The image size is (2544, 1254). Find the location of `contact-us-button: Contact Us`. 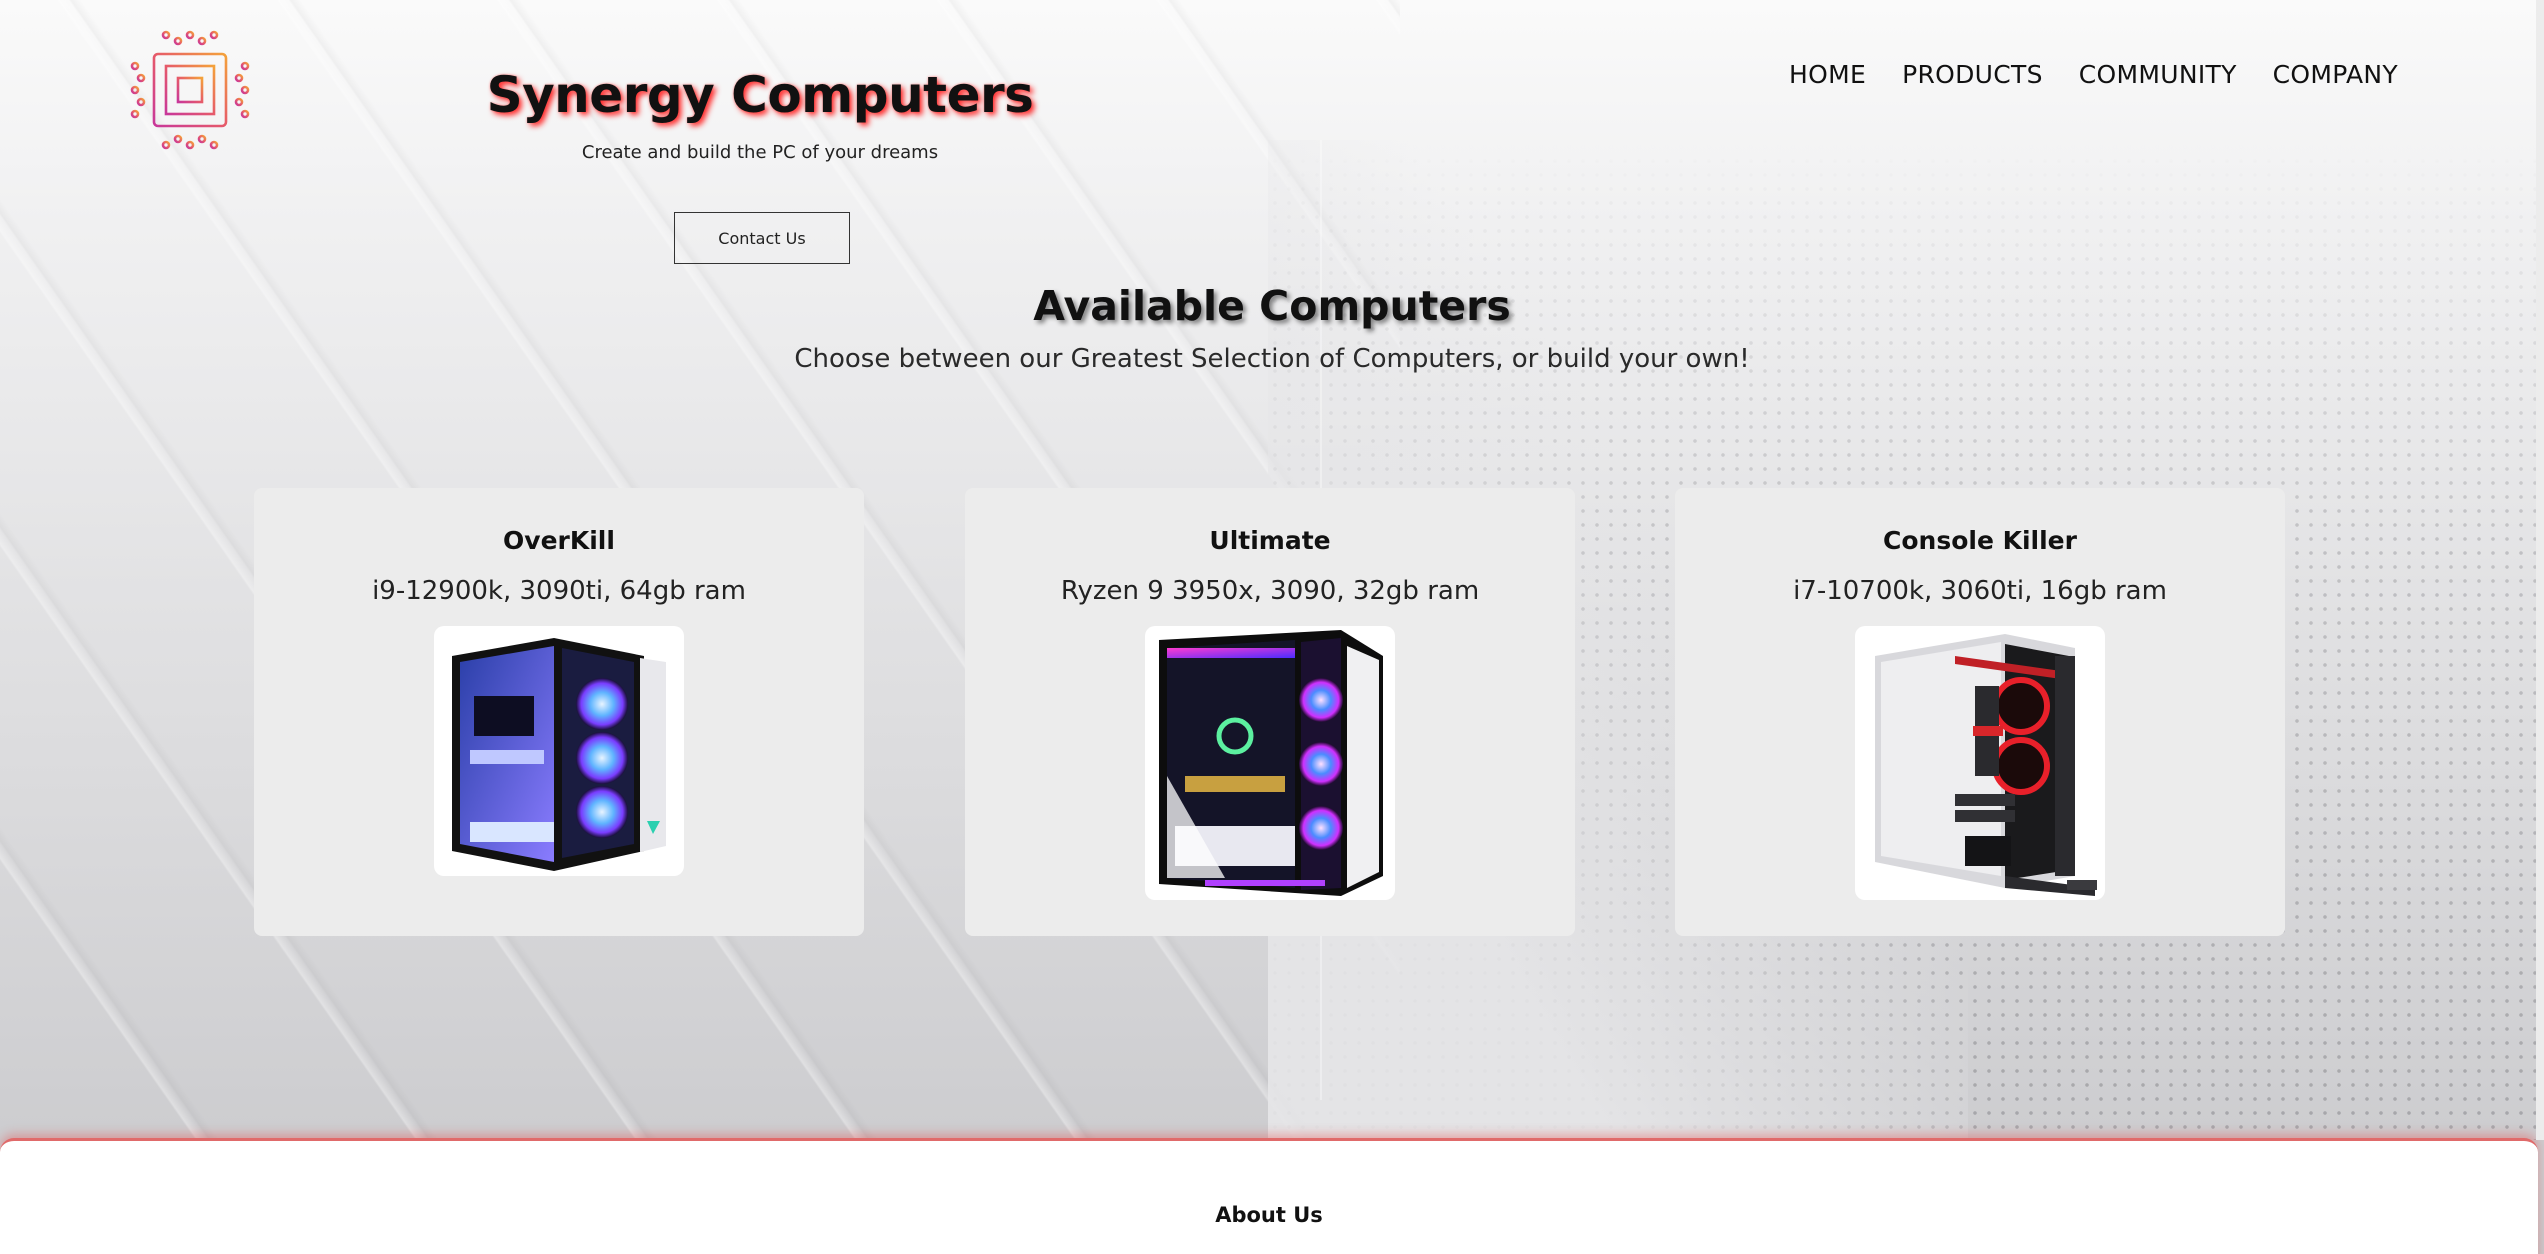

contact-us-button: Contact Us is located at coordinates (762, 238).